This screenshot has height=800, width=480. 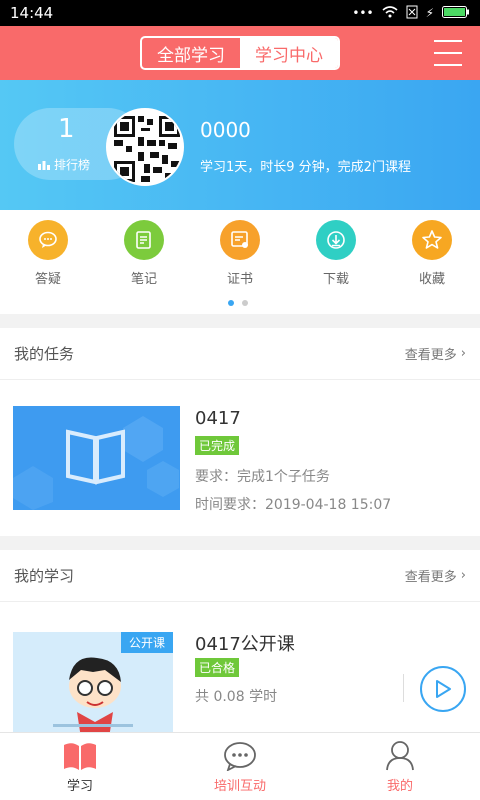 I want to click on task-time: 时间要求：2019-04-18 15:07, so click(x=293, y=505).